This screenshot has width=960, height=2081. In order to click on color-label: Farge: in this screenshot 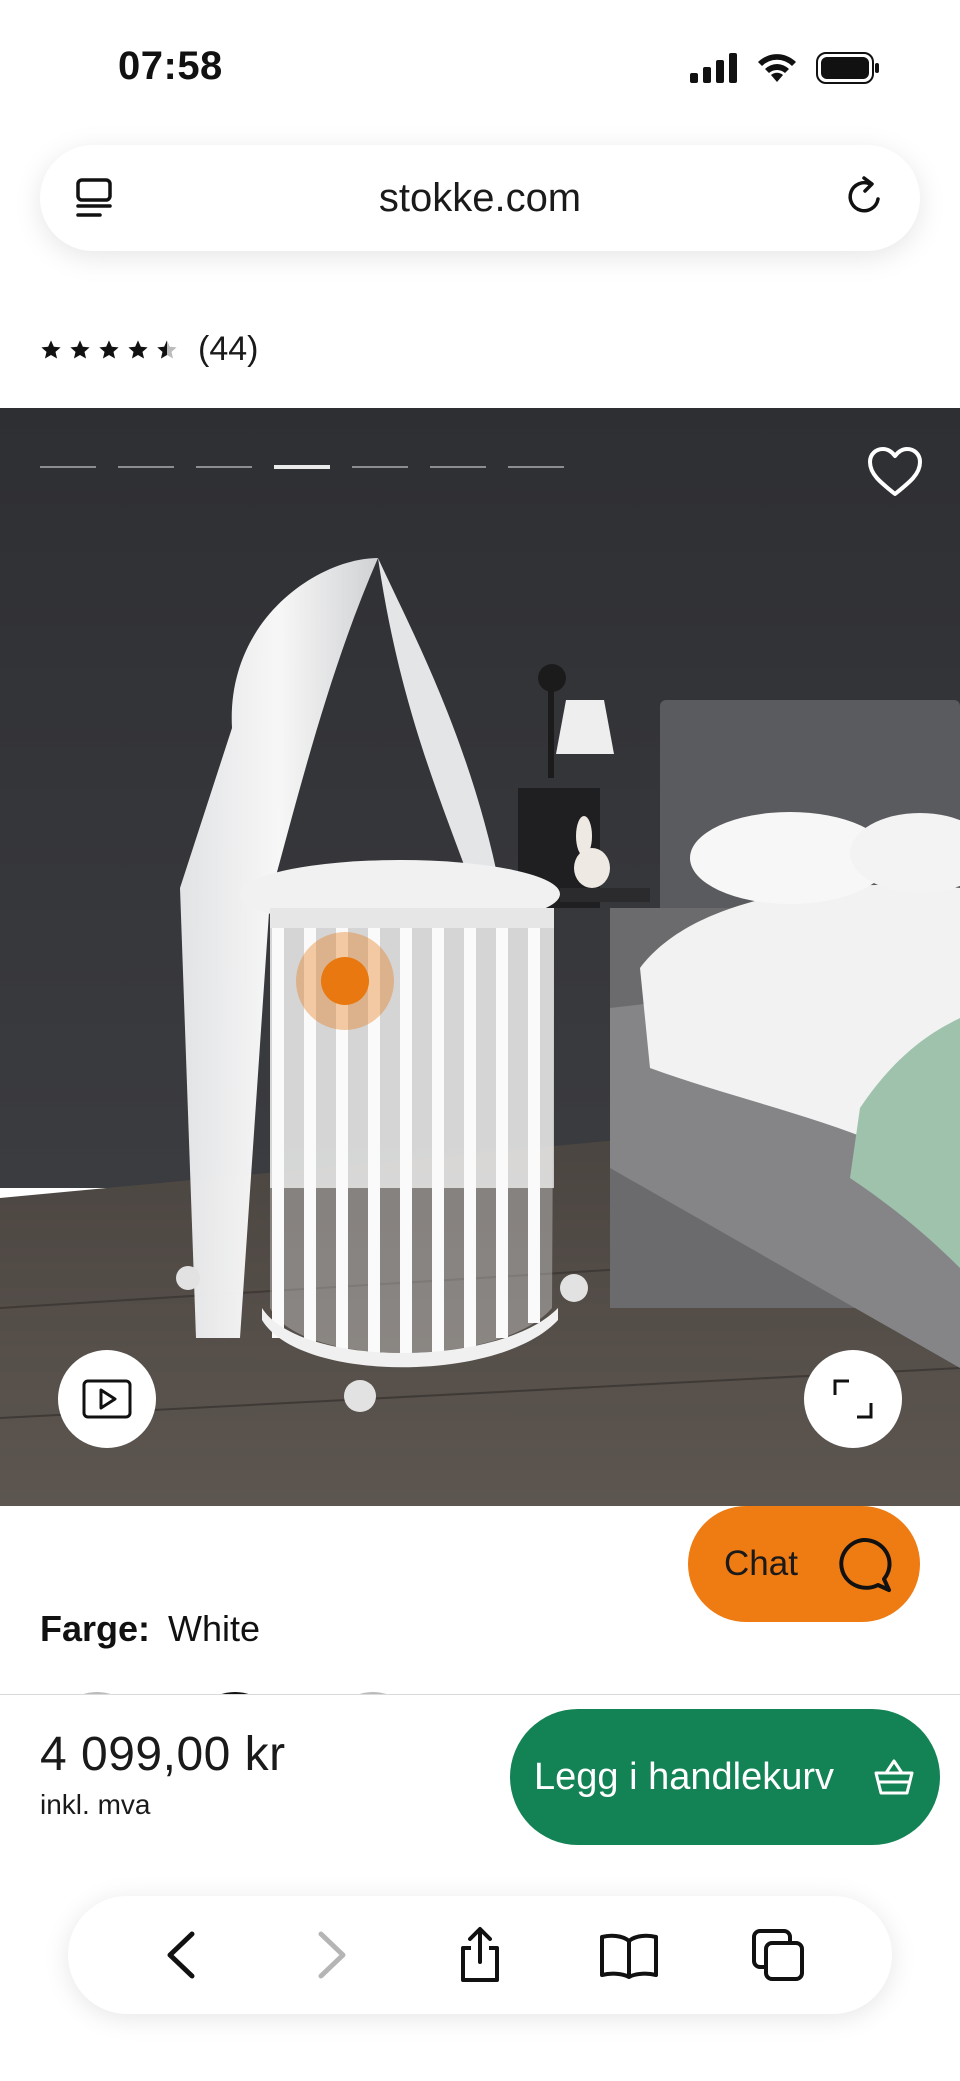, I will do `click(95, 1628)`.